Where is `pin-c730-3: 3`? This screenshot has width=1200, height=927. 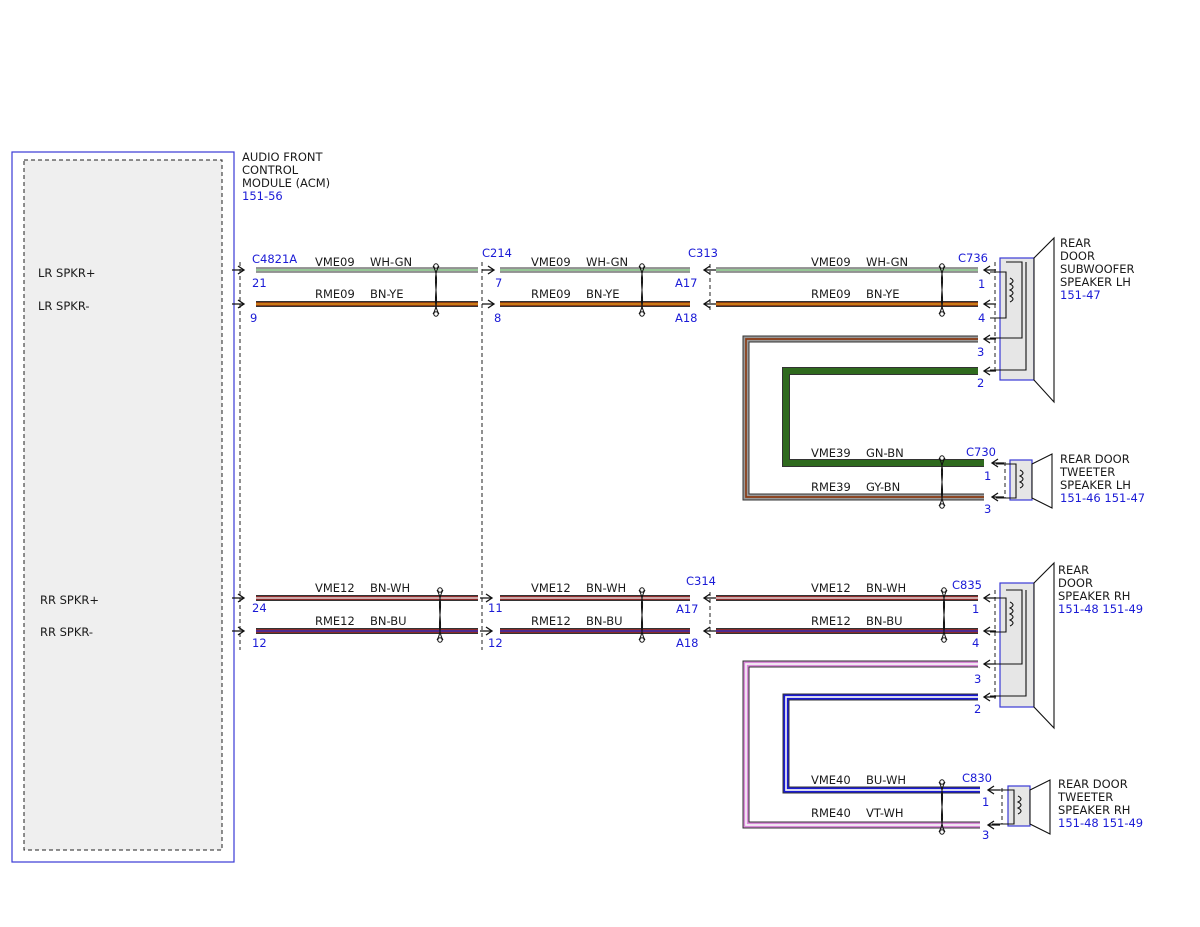 pin-c730-3: 3 is located at coordinates (987, 509).